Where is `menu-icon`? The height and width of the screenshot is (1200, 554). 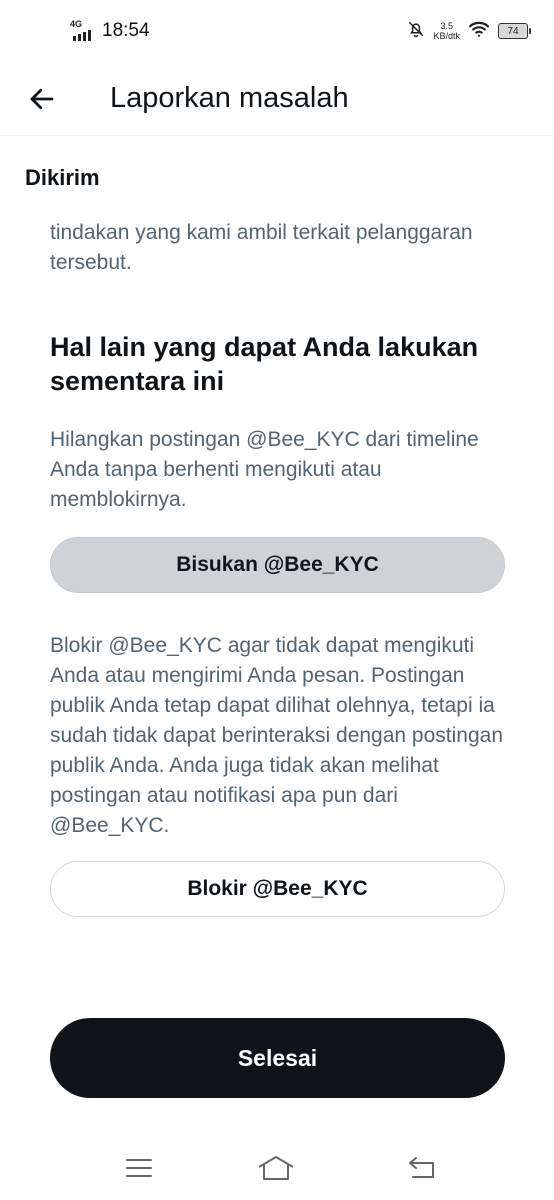
menu-icon is located at coordinates (139, 1168).